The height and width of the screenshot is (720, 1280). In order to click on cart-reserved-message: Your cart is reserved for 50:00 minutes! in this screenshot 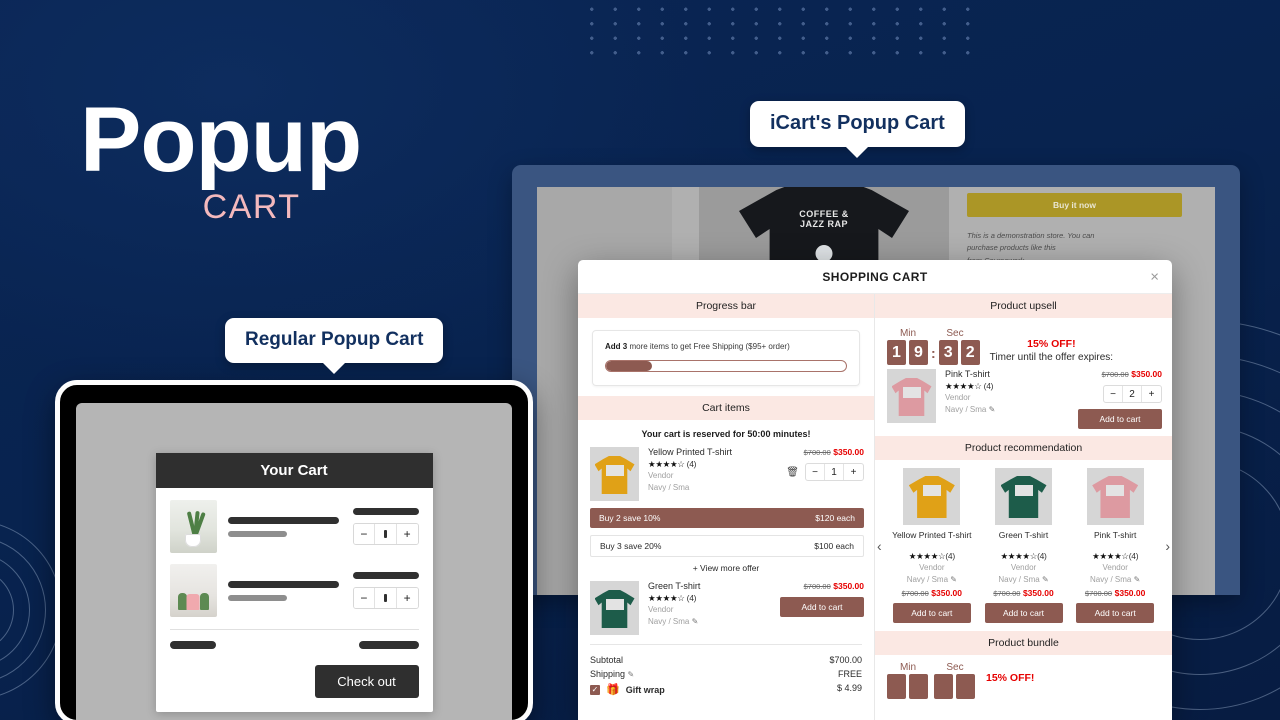, I will do `click(726, 434)`.